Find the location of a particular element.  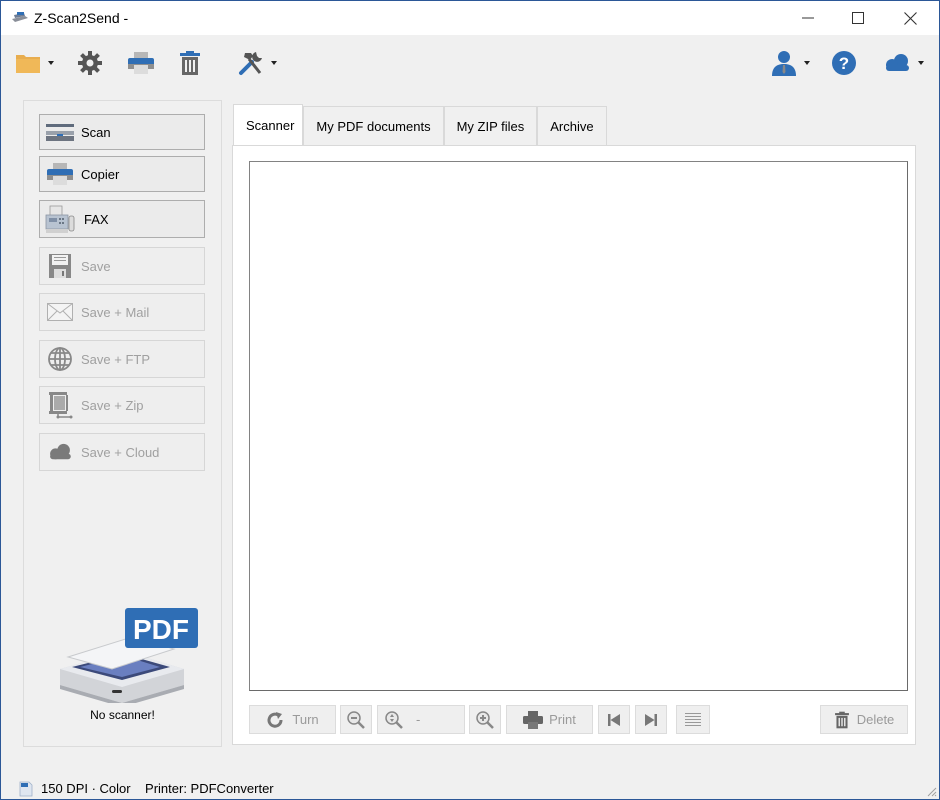

folder-icon is located at coordinates (28, 64).